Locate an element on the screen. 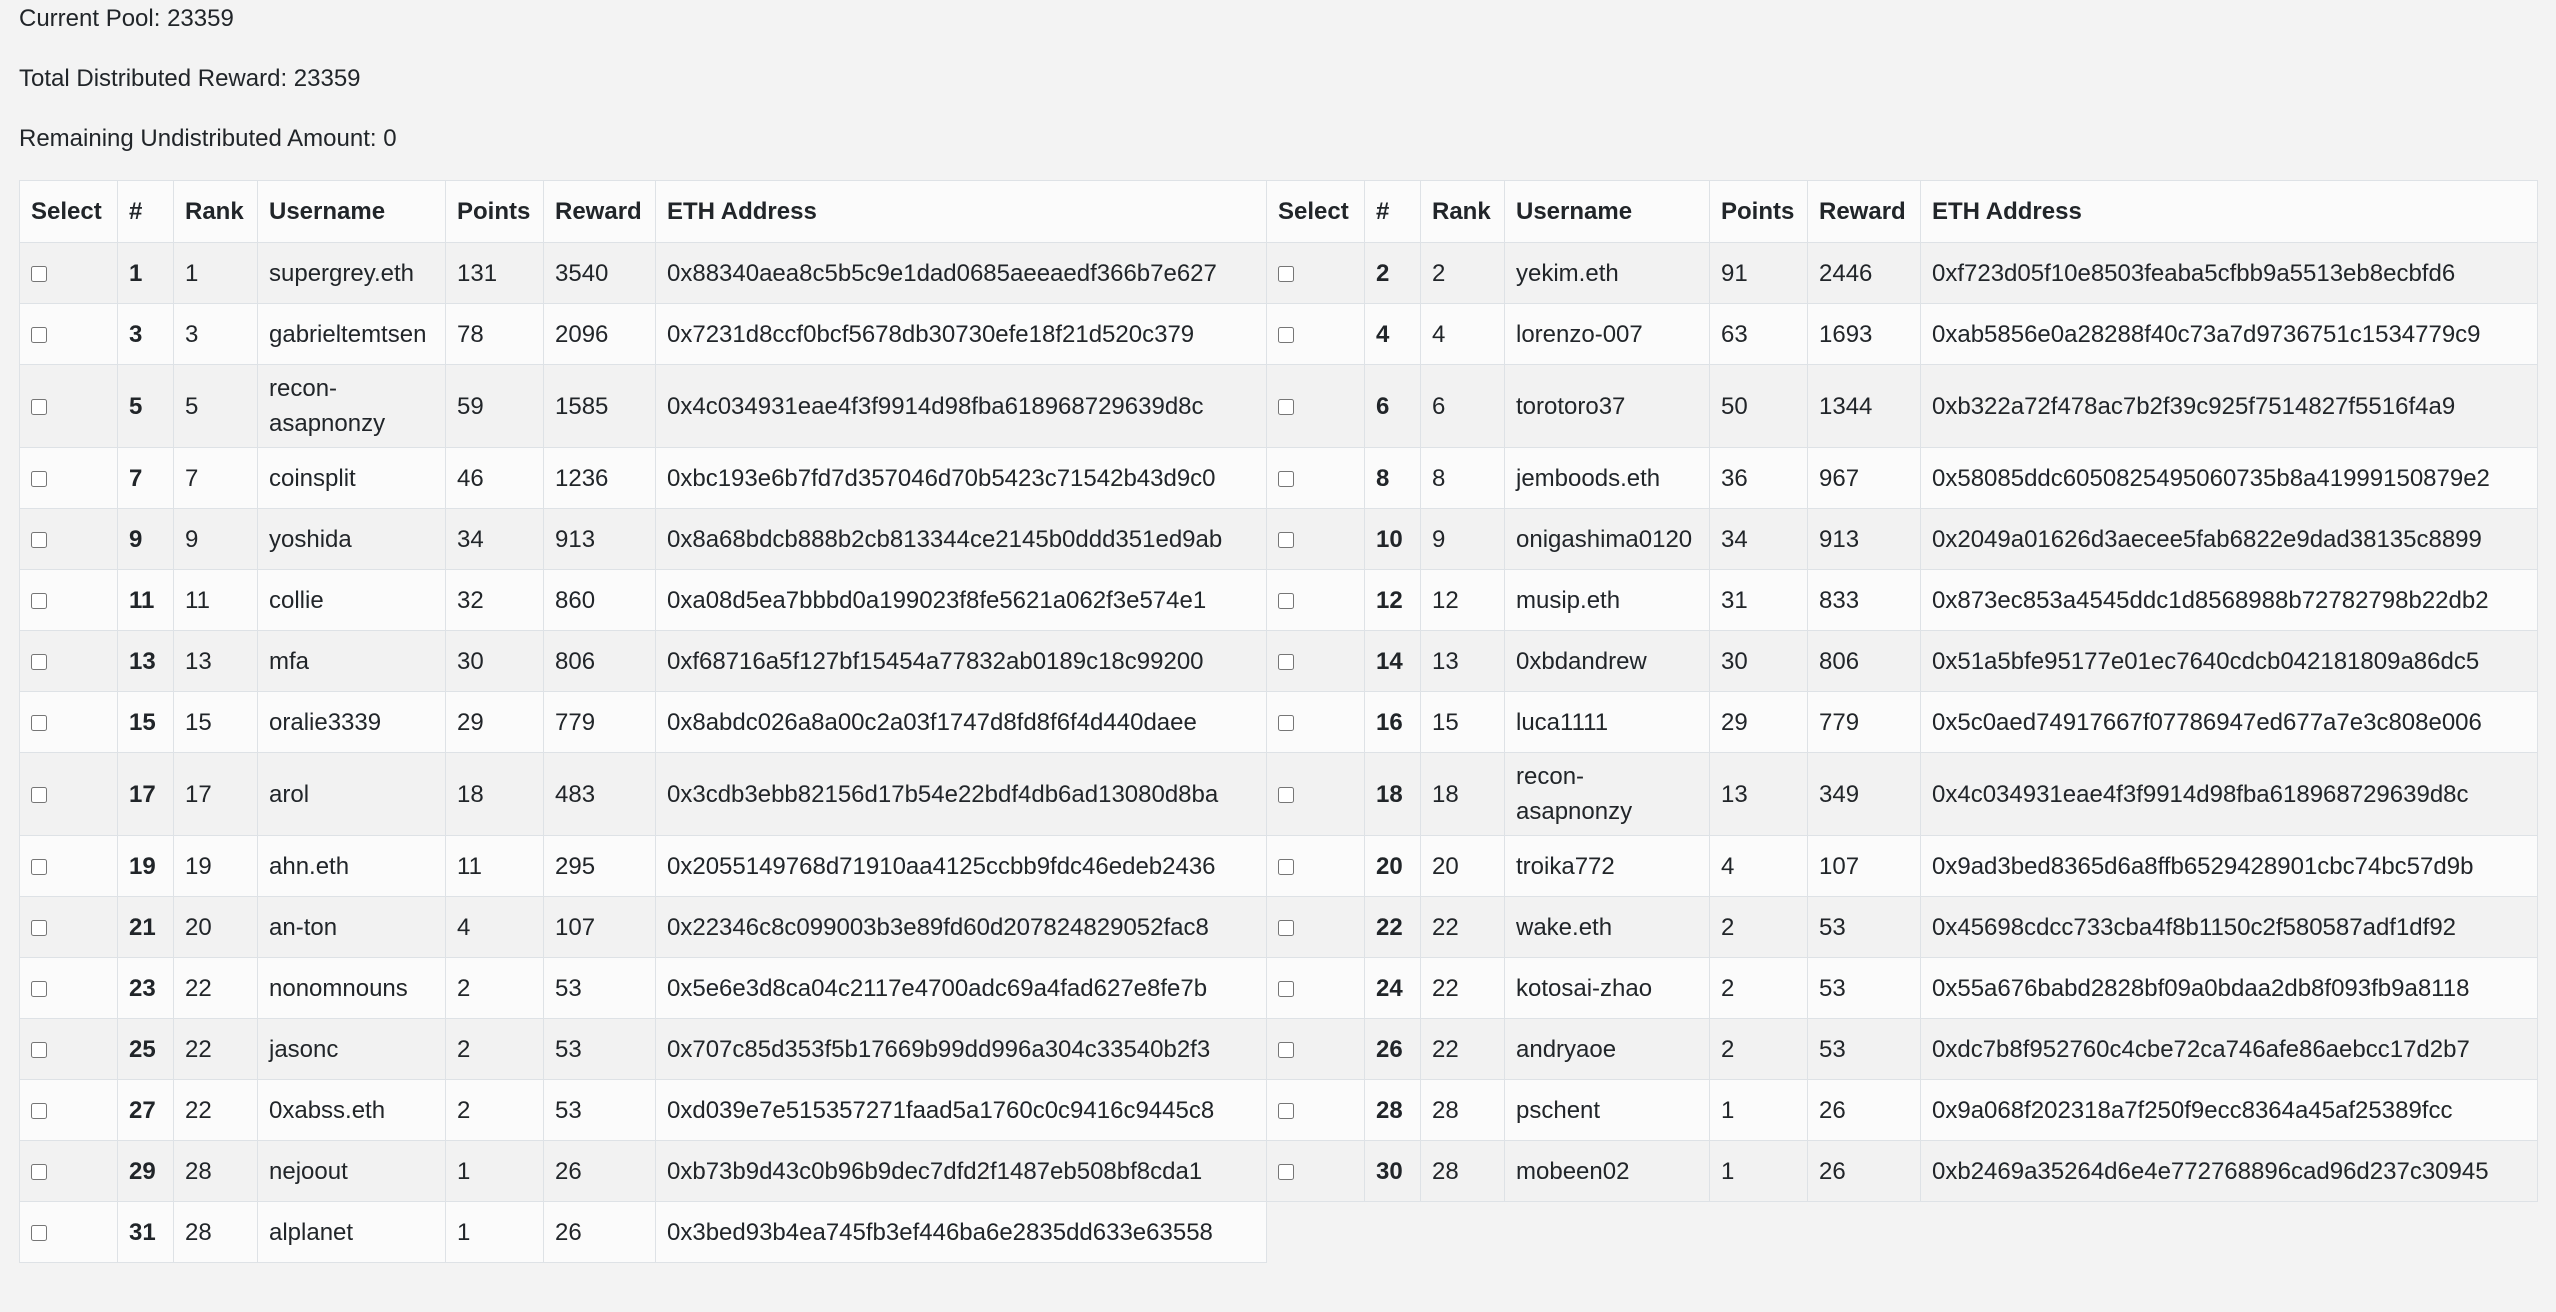 This screenshot has height=1312, width=2556. row-reward: 833 is located at coordinates (1864, 600).